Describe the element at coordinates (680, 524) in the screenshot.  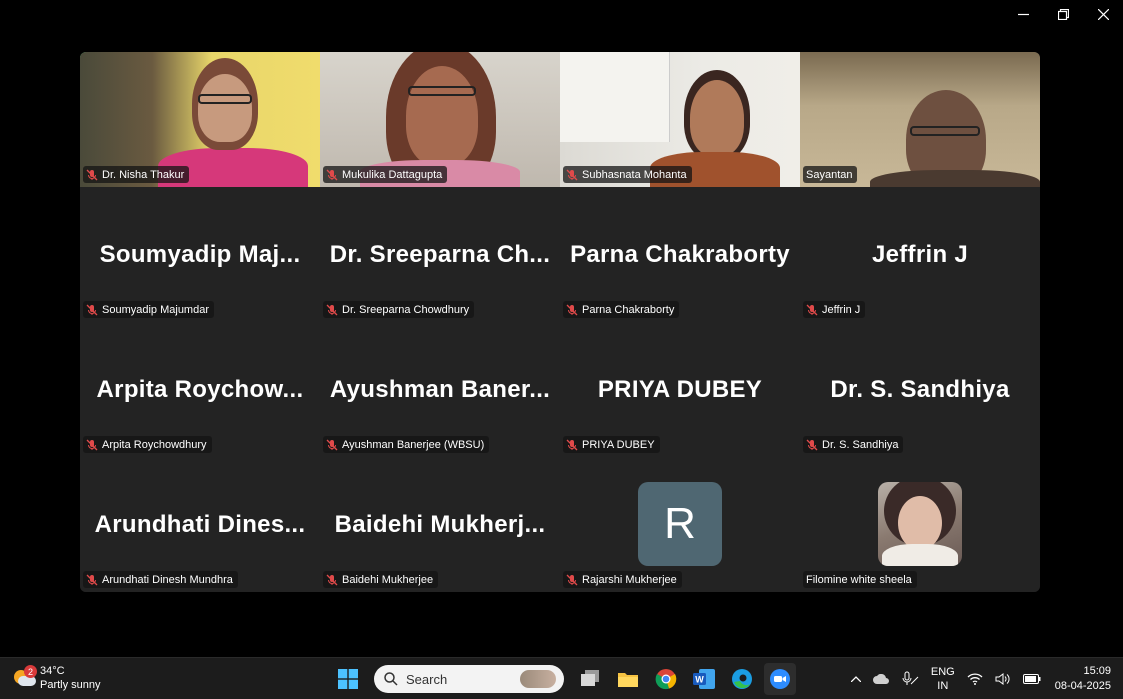
I see `participant-tile: R Rajarshi Mukherjee` at that location.